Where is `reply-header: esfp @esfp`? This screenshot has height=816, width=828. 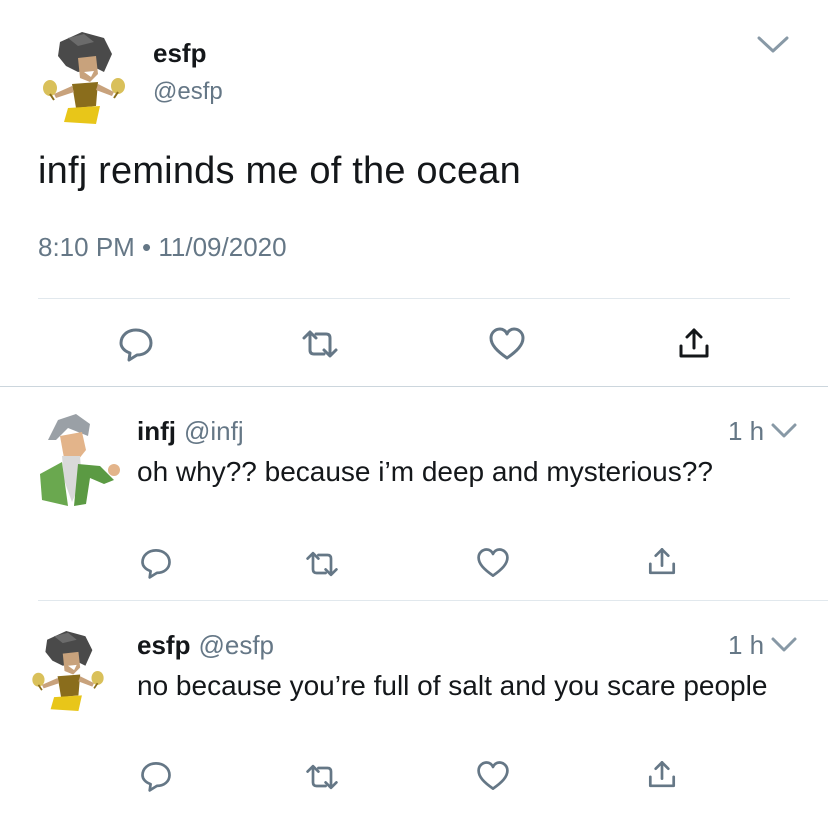 reply-header: esfp @esfp is located at coordinates (205, 645).